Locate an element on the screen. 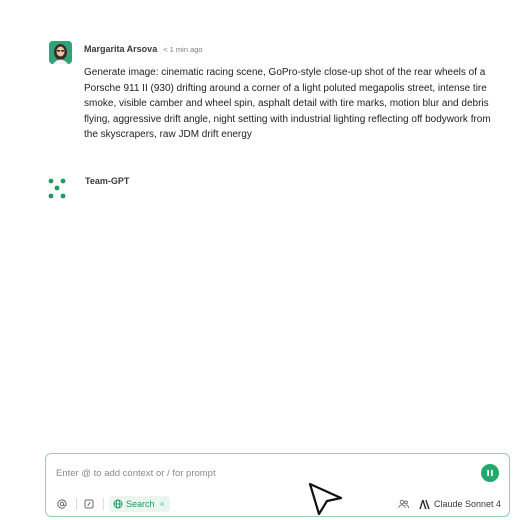  composer-toolbar: Search × Claude Sonnet 4 is located at coordinates (277, 504).